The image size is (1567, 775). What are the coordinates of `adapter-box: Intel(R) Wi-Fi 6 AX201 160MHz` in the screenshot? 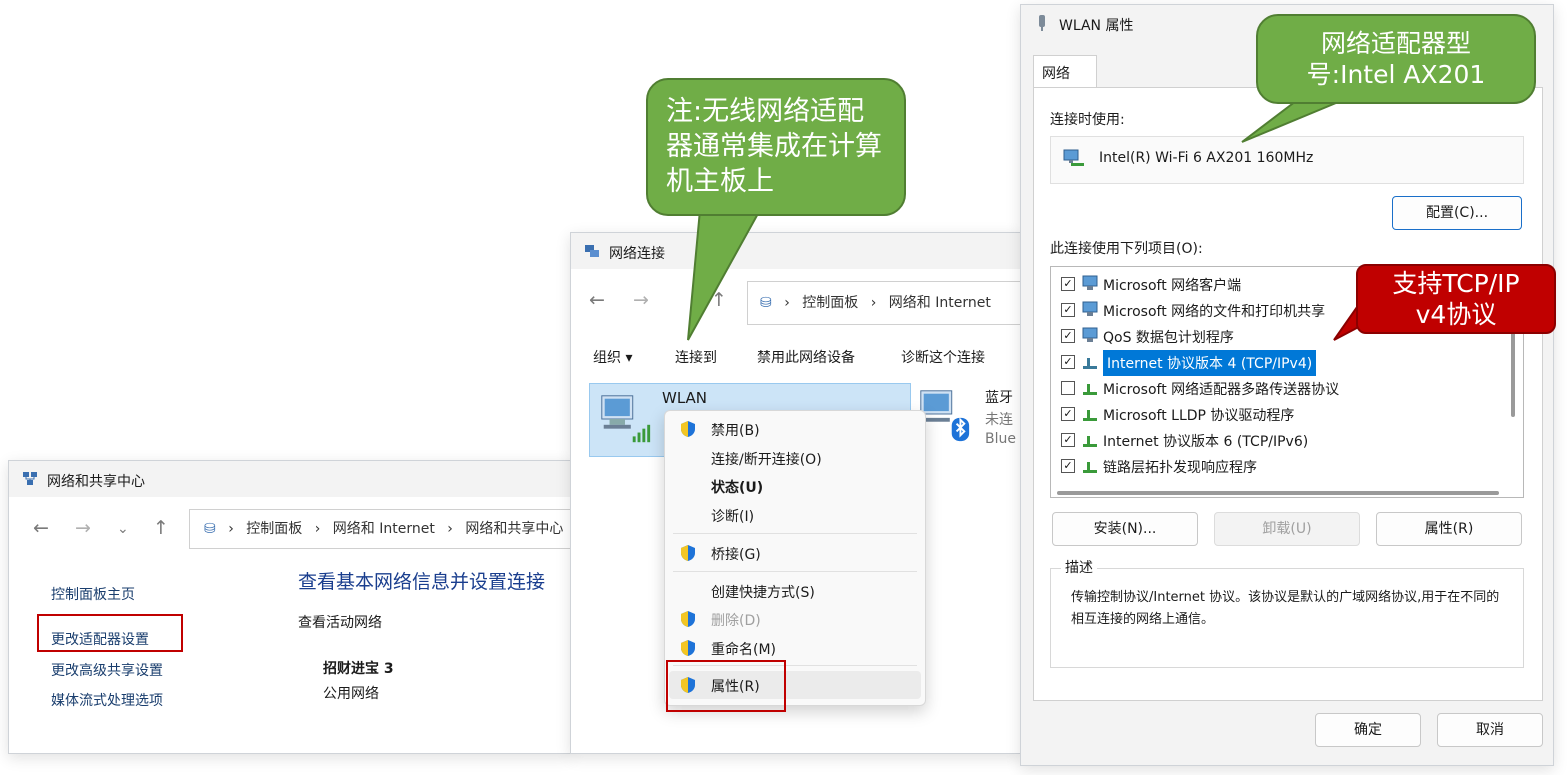 It's located at (1287, 160).